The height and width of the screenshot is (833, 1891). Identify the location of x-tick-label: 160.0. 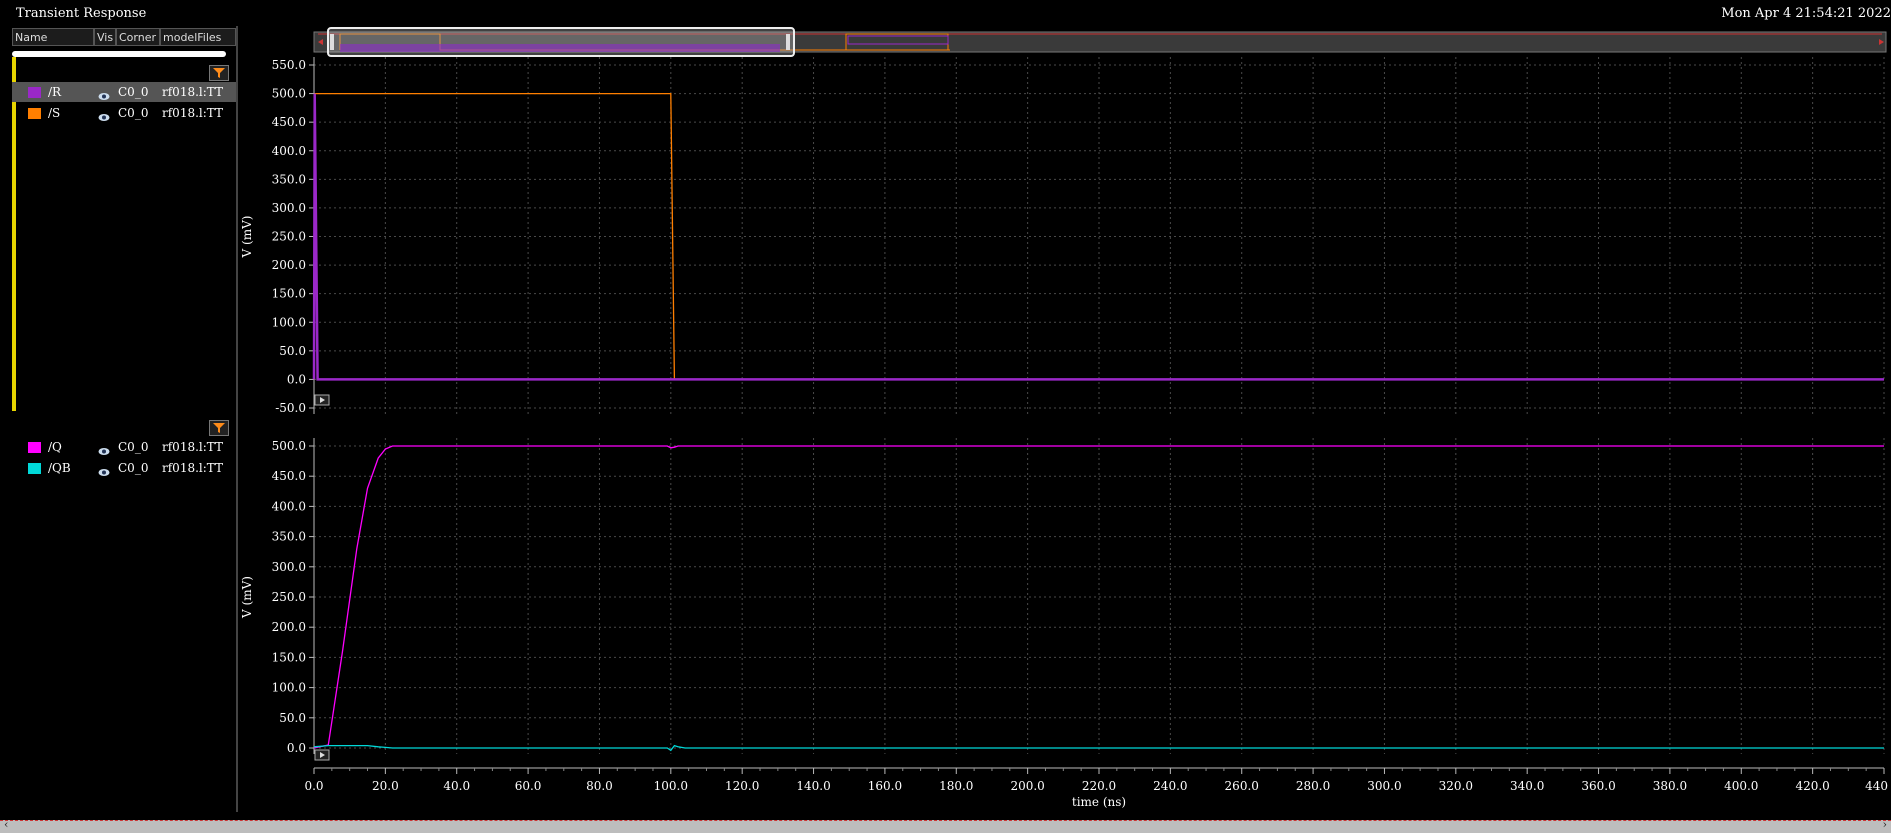
(885, 786).